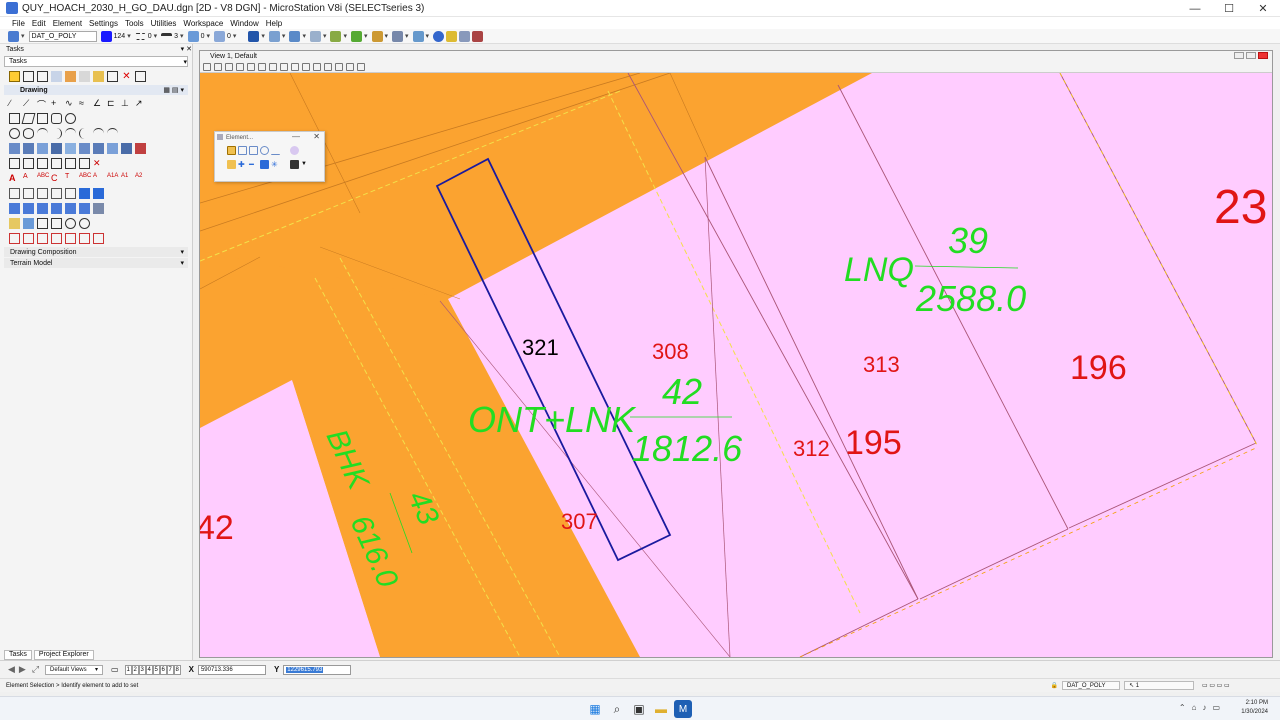  Describe the element at coordinates (231, 669) in the screenshot. I see `x-coordinate-field: 590713.336` at that location.